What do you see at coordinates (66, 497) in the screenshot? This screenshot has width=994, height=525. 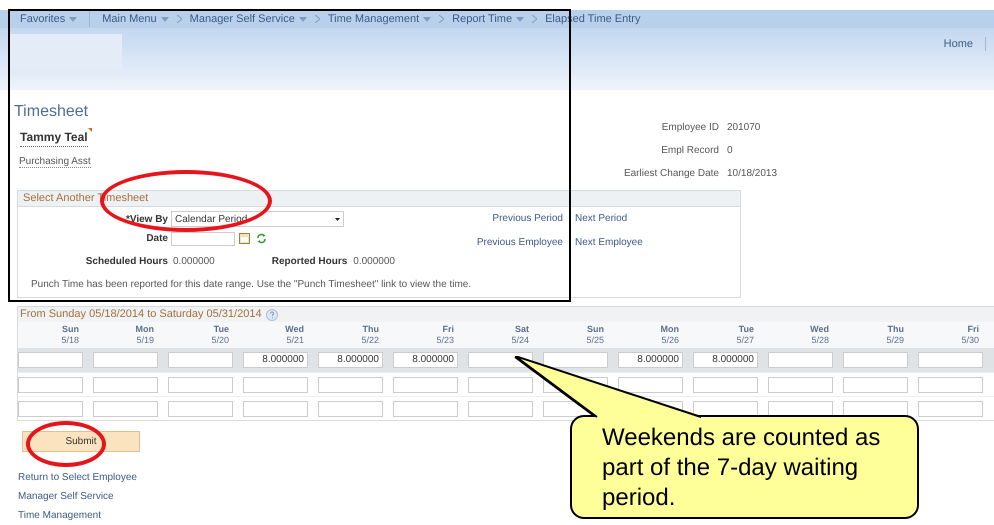 I see `footer-link: Manager Self Service` at bounding box center [66, 497].